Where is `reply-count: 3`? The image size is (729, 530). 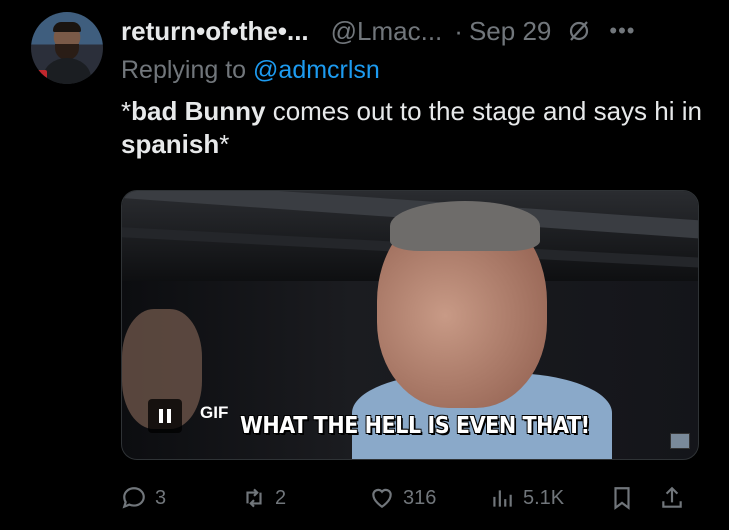
reply-count: 3 is located at coordinates (161, 497).